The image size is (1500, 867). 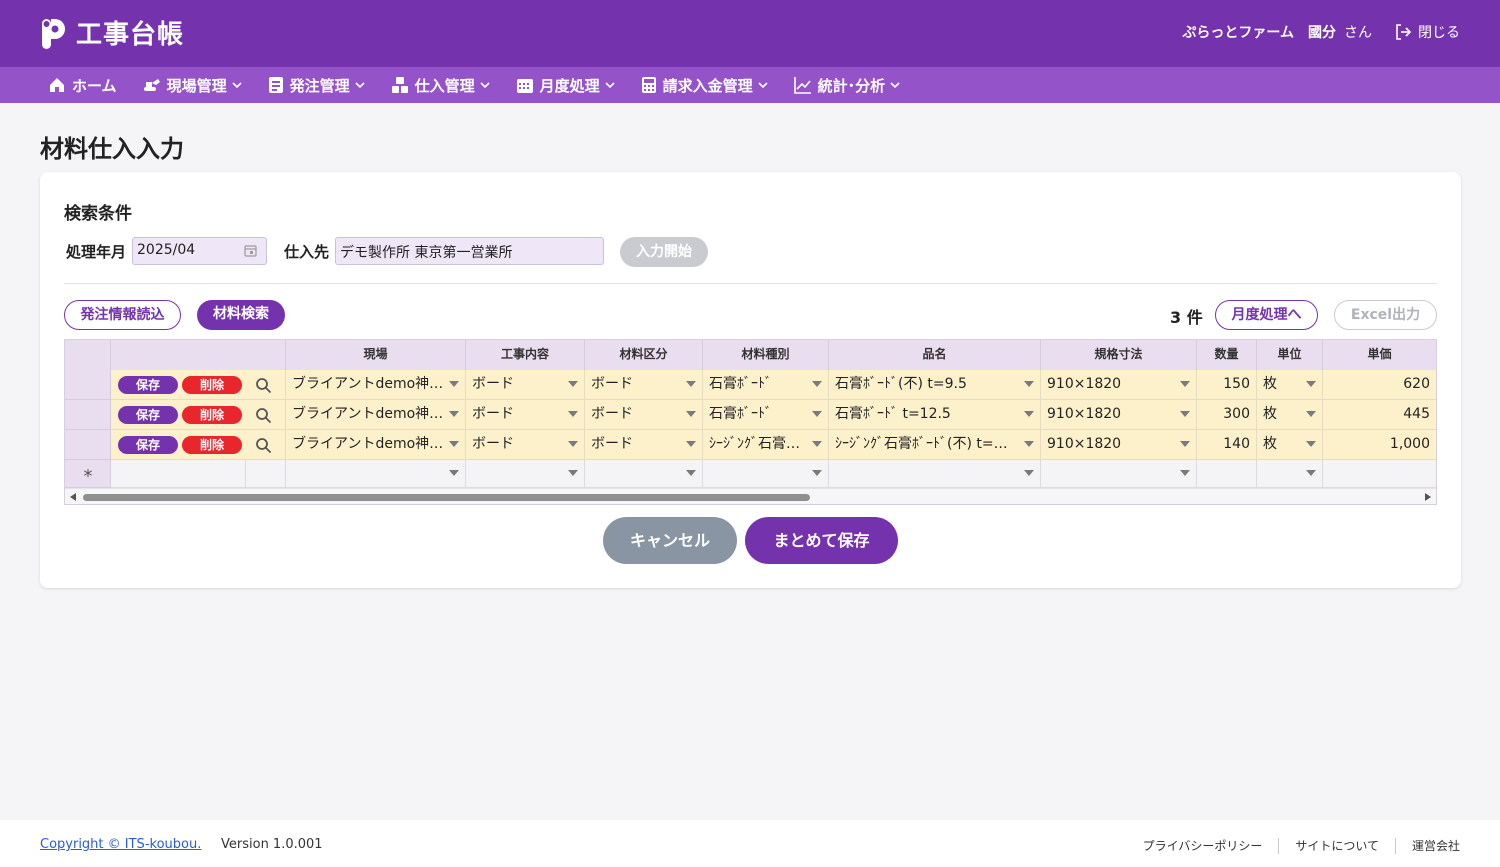 What do you see at coordinates (82, 85) in the screenshot?
I see `nav-home: ホーム` at bounding box center [82, 85].